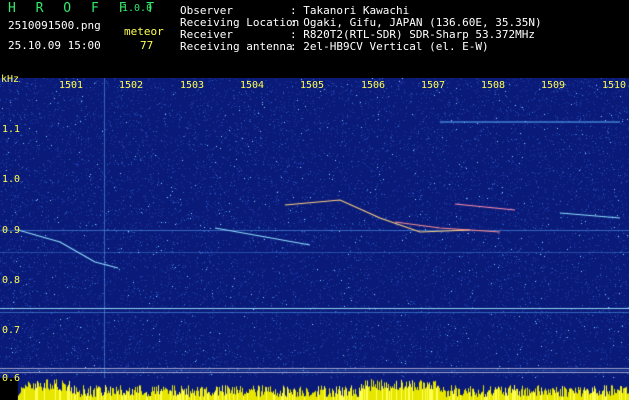  What do you see at coordinates (11, 378) in the screenshot?
I see `y-tick-0-6: 0.6` at bounding box center [11, 378].